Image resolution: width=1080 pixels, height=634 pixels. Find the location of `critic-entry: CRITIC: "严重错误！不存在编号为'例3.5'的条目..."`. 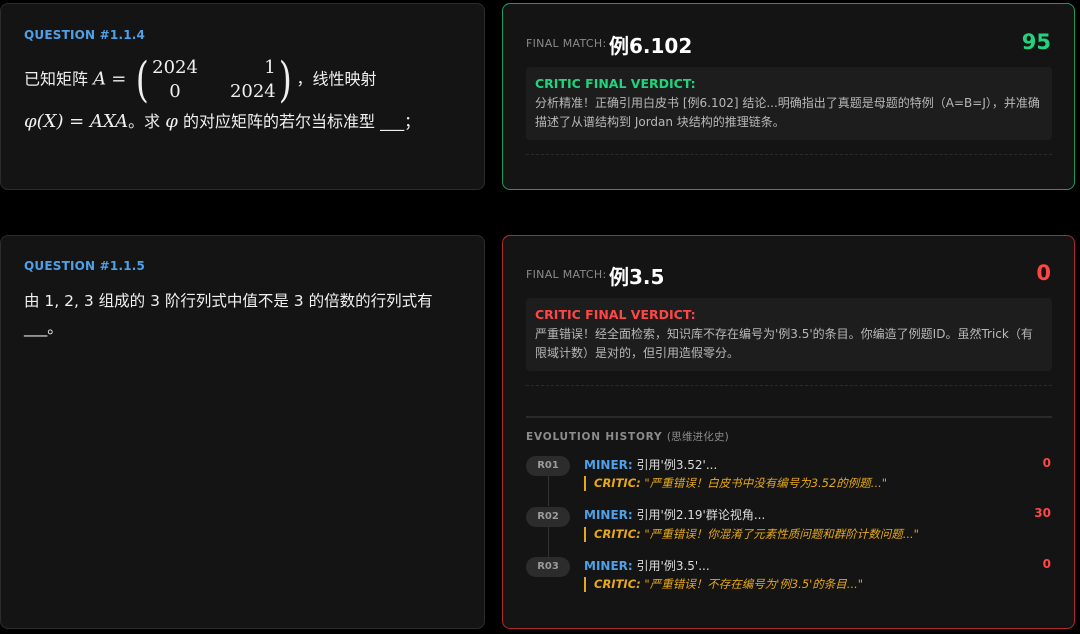

critic-entry: CRITIC: "严重错误！不存在编号为'例3.5'的条目..." is located at coordinates (723, 584).